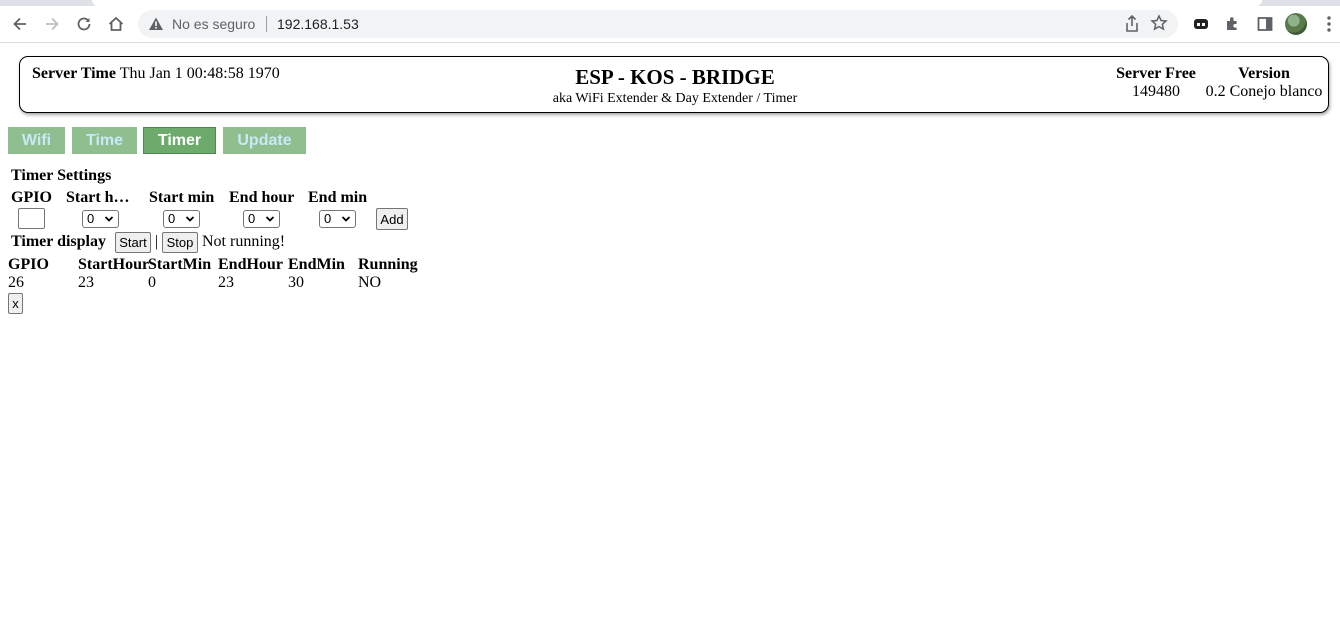 Image resolution: width=1340 pixels, height=630 pixels. I want to click on server-free: Server Free 149480, so click(1156, 83).